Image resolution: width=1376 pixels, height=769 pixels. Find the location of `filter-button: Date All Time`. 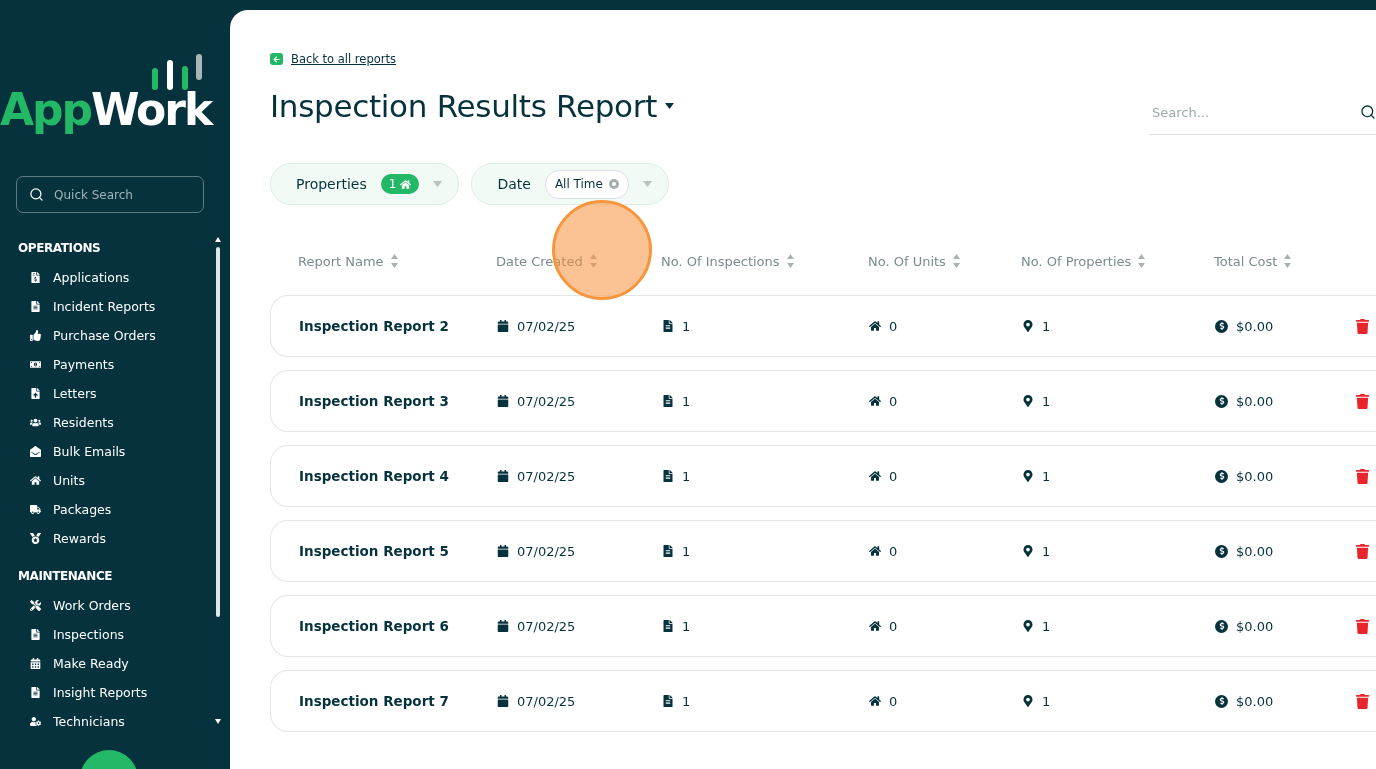

filter-button: Date All Time is located at coordinates (570, 184).